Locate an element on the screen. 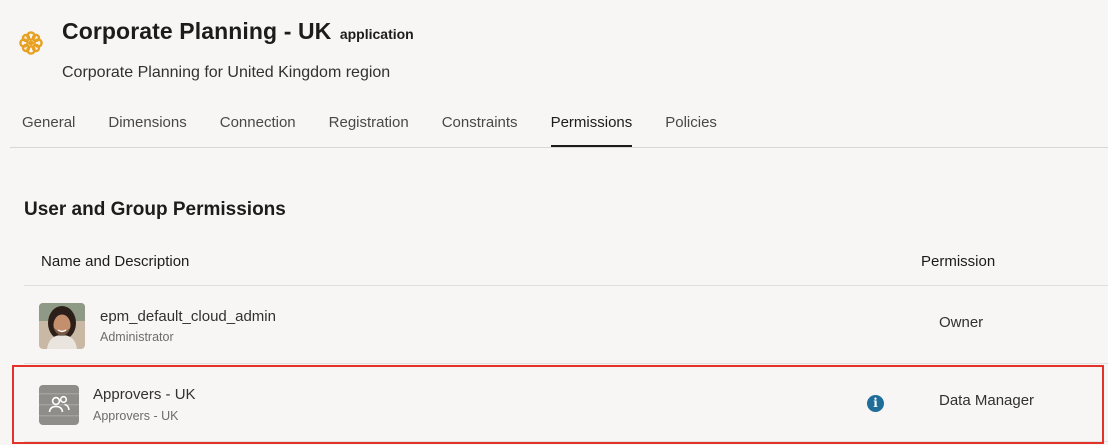 The width and height of the screenshot is (1108, 445). tab-connection: Connection is located at coordinates (258, 126).